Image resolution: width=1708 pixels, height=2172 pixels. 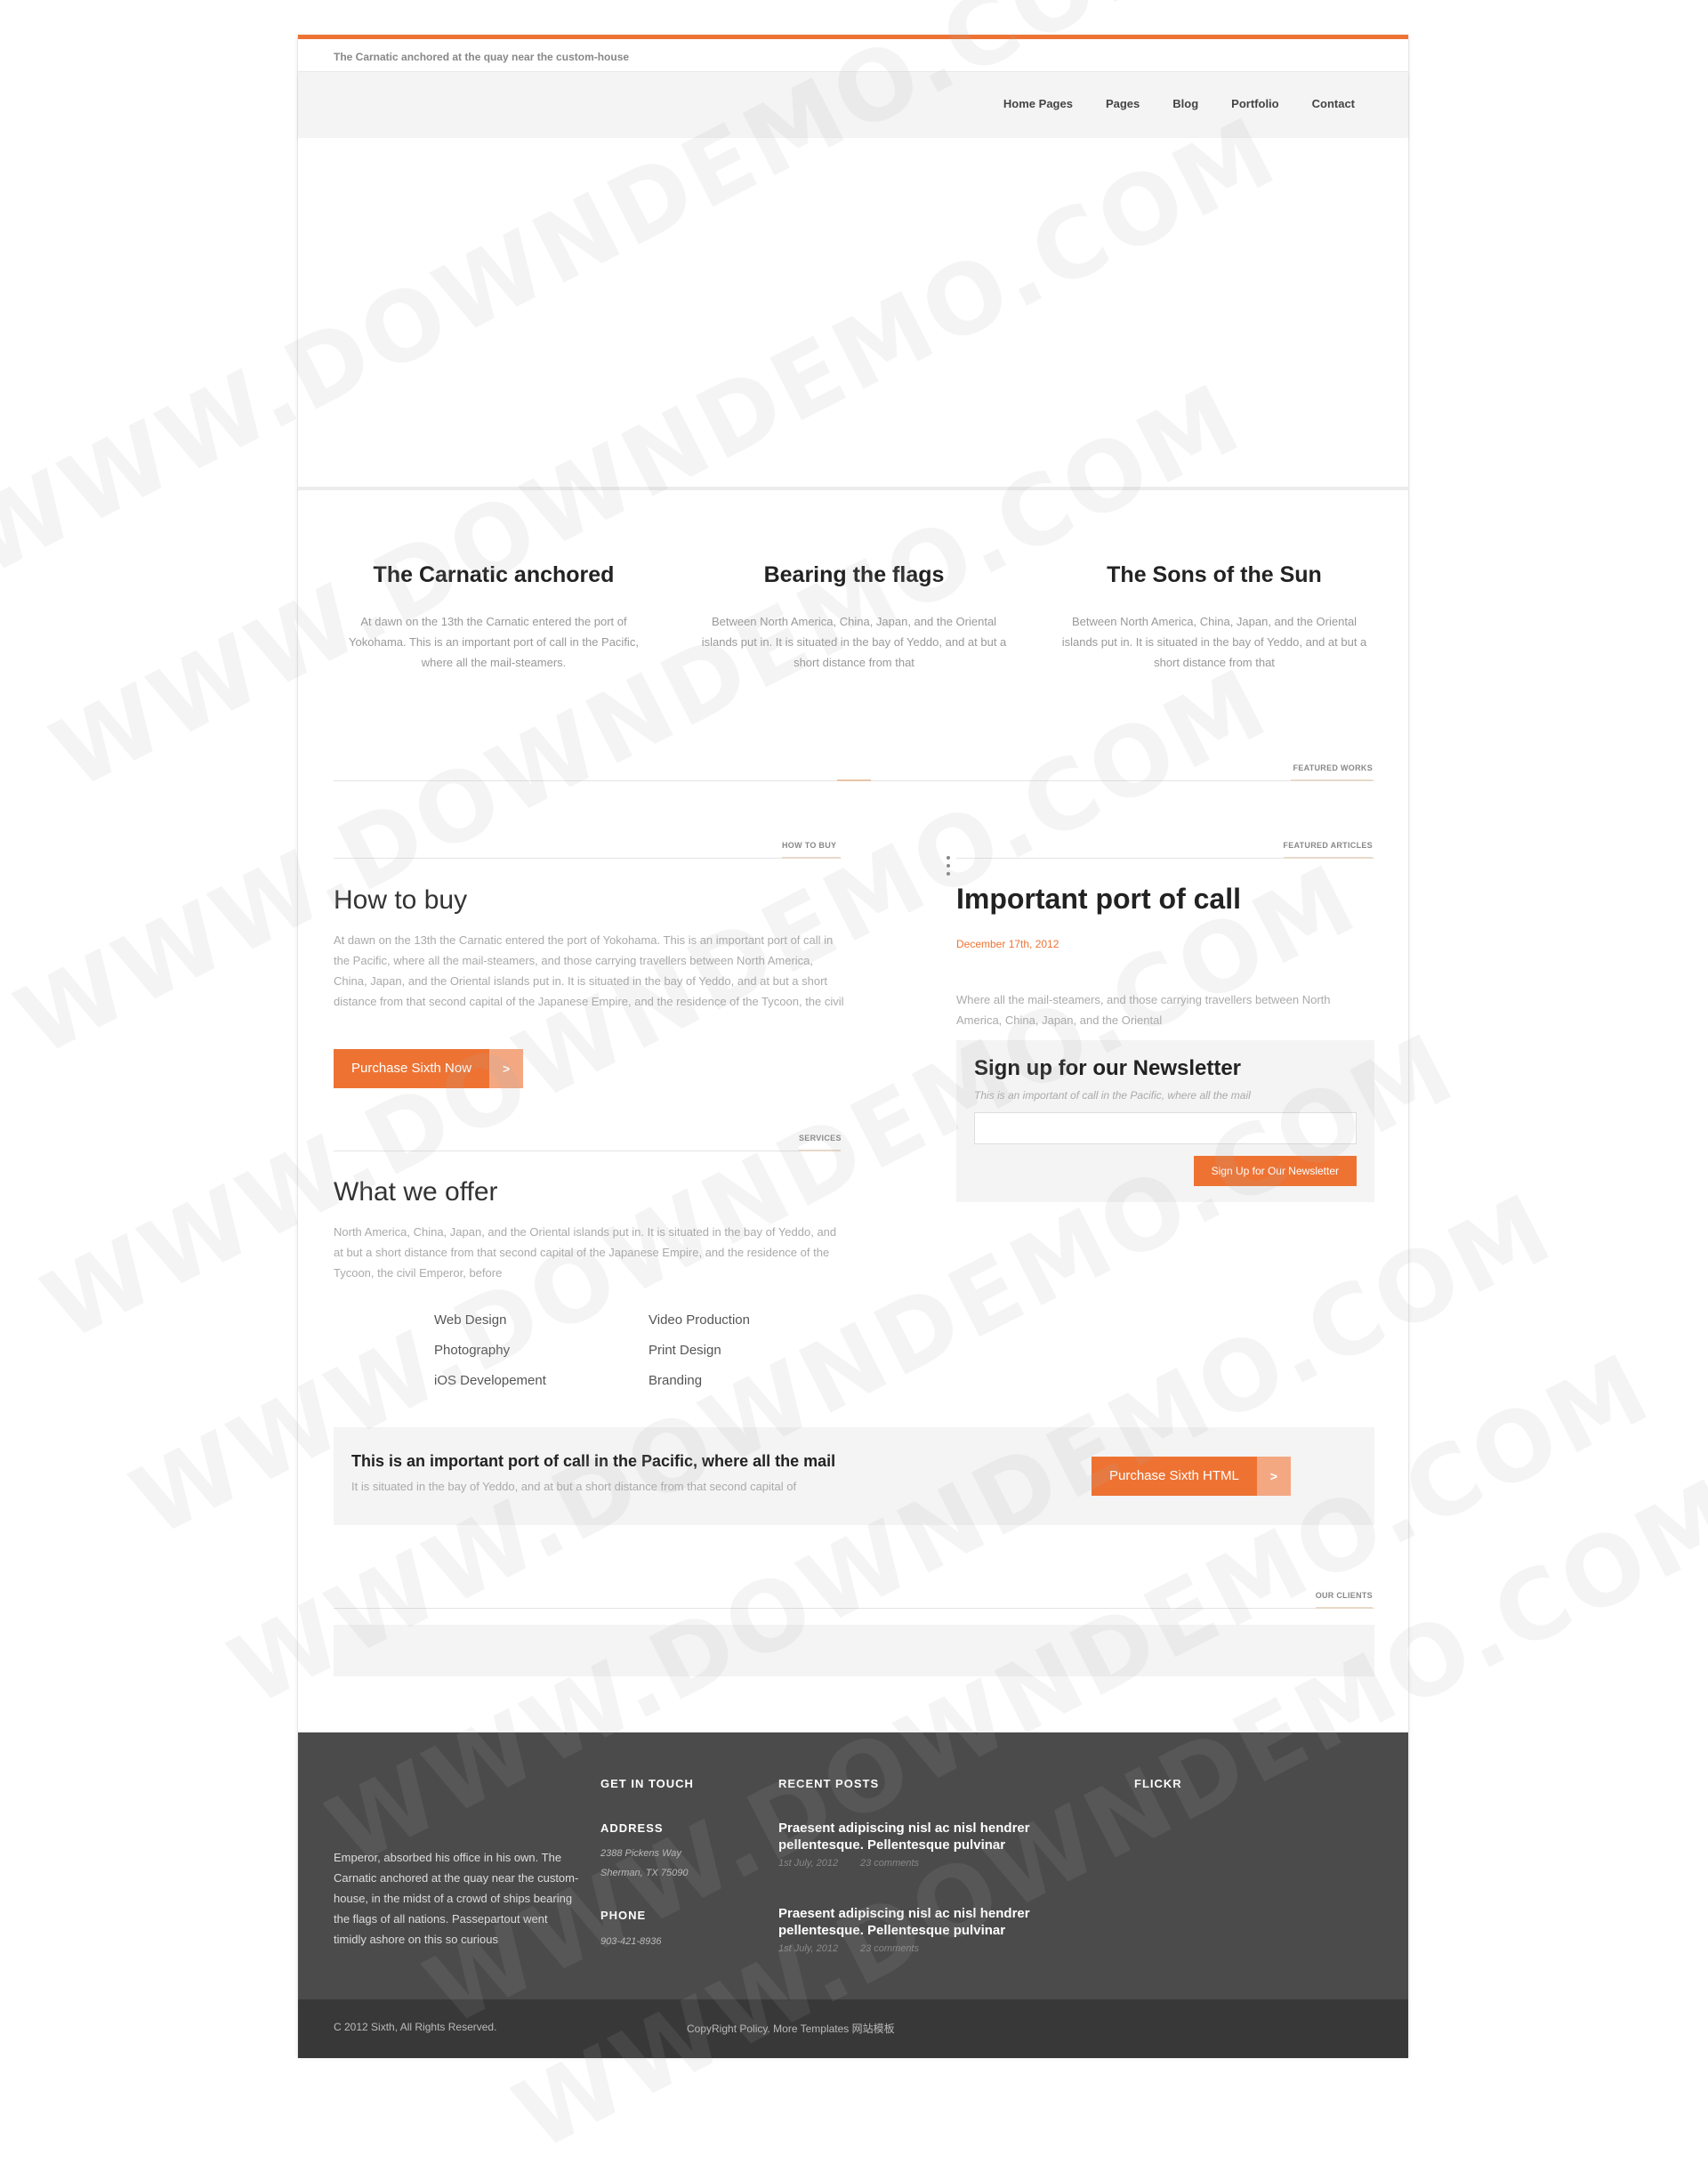 What do you see at coordinates (699, 1320) in the screenshot?
I see `service-item: Video Production` at bounding box center [699, 1320].